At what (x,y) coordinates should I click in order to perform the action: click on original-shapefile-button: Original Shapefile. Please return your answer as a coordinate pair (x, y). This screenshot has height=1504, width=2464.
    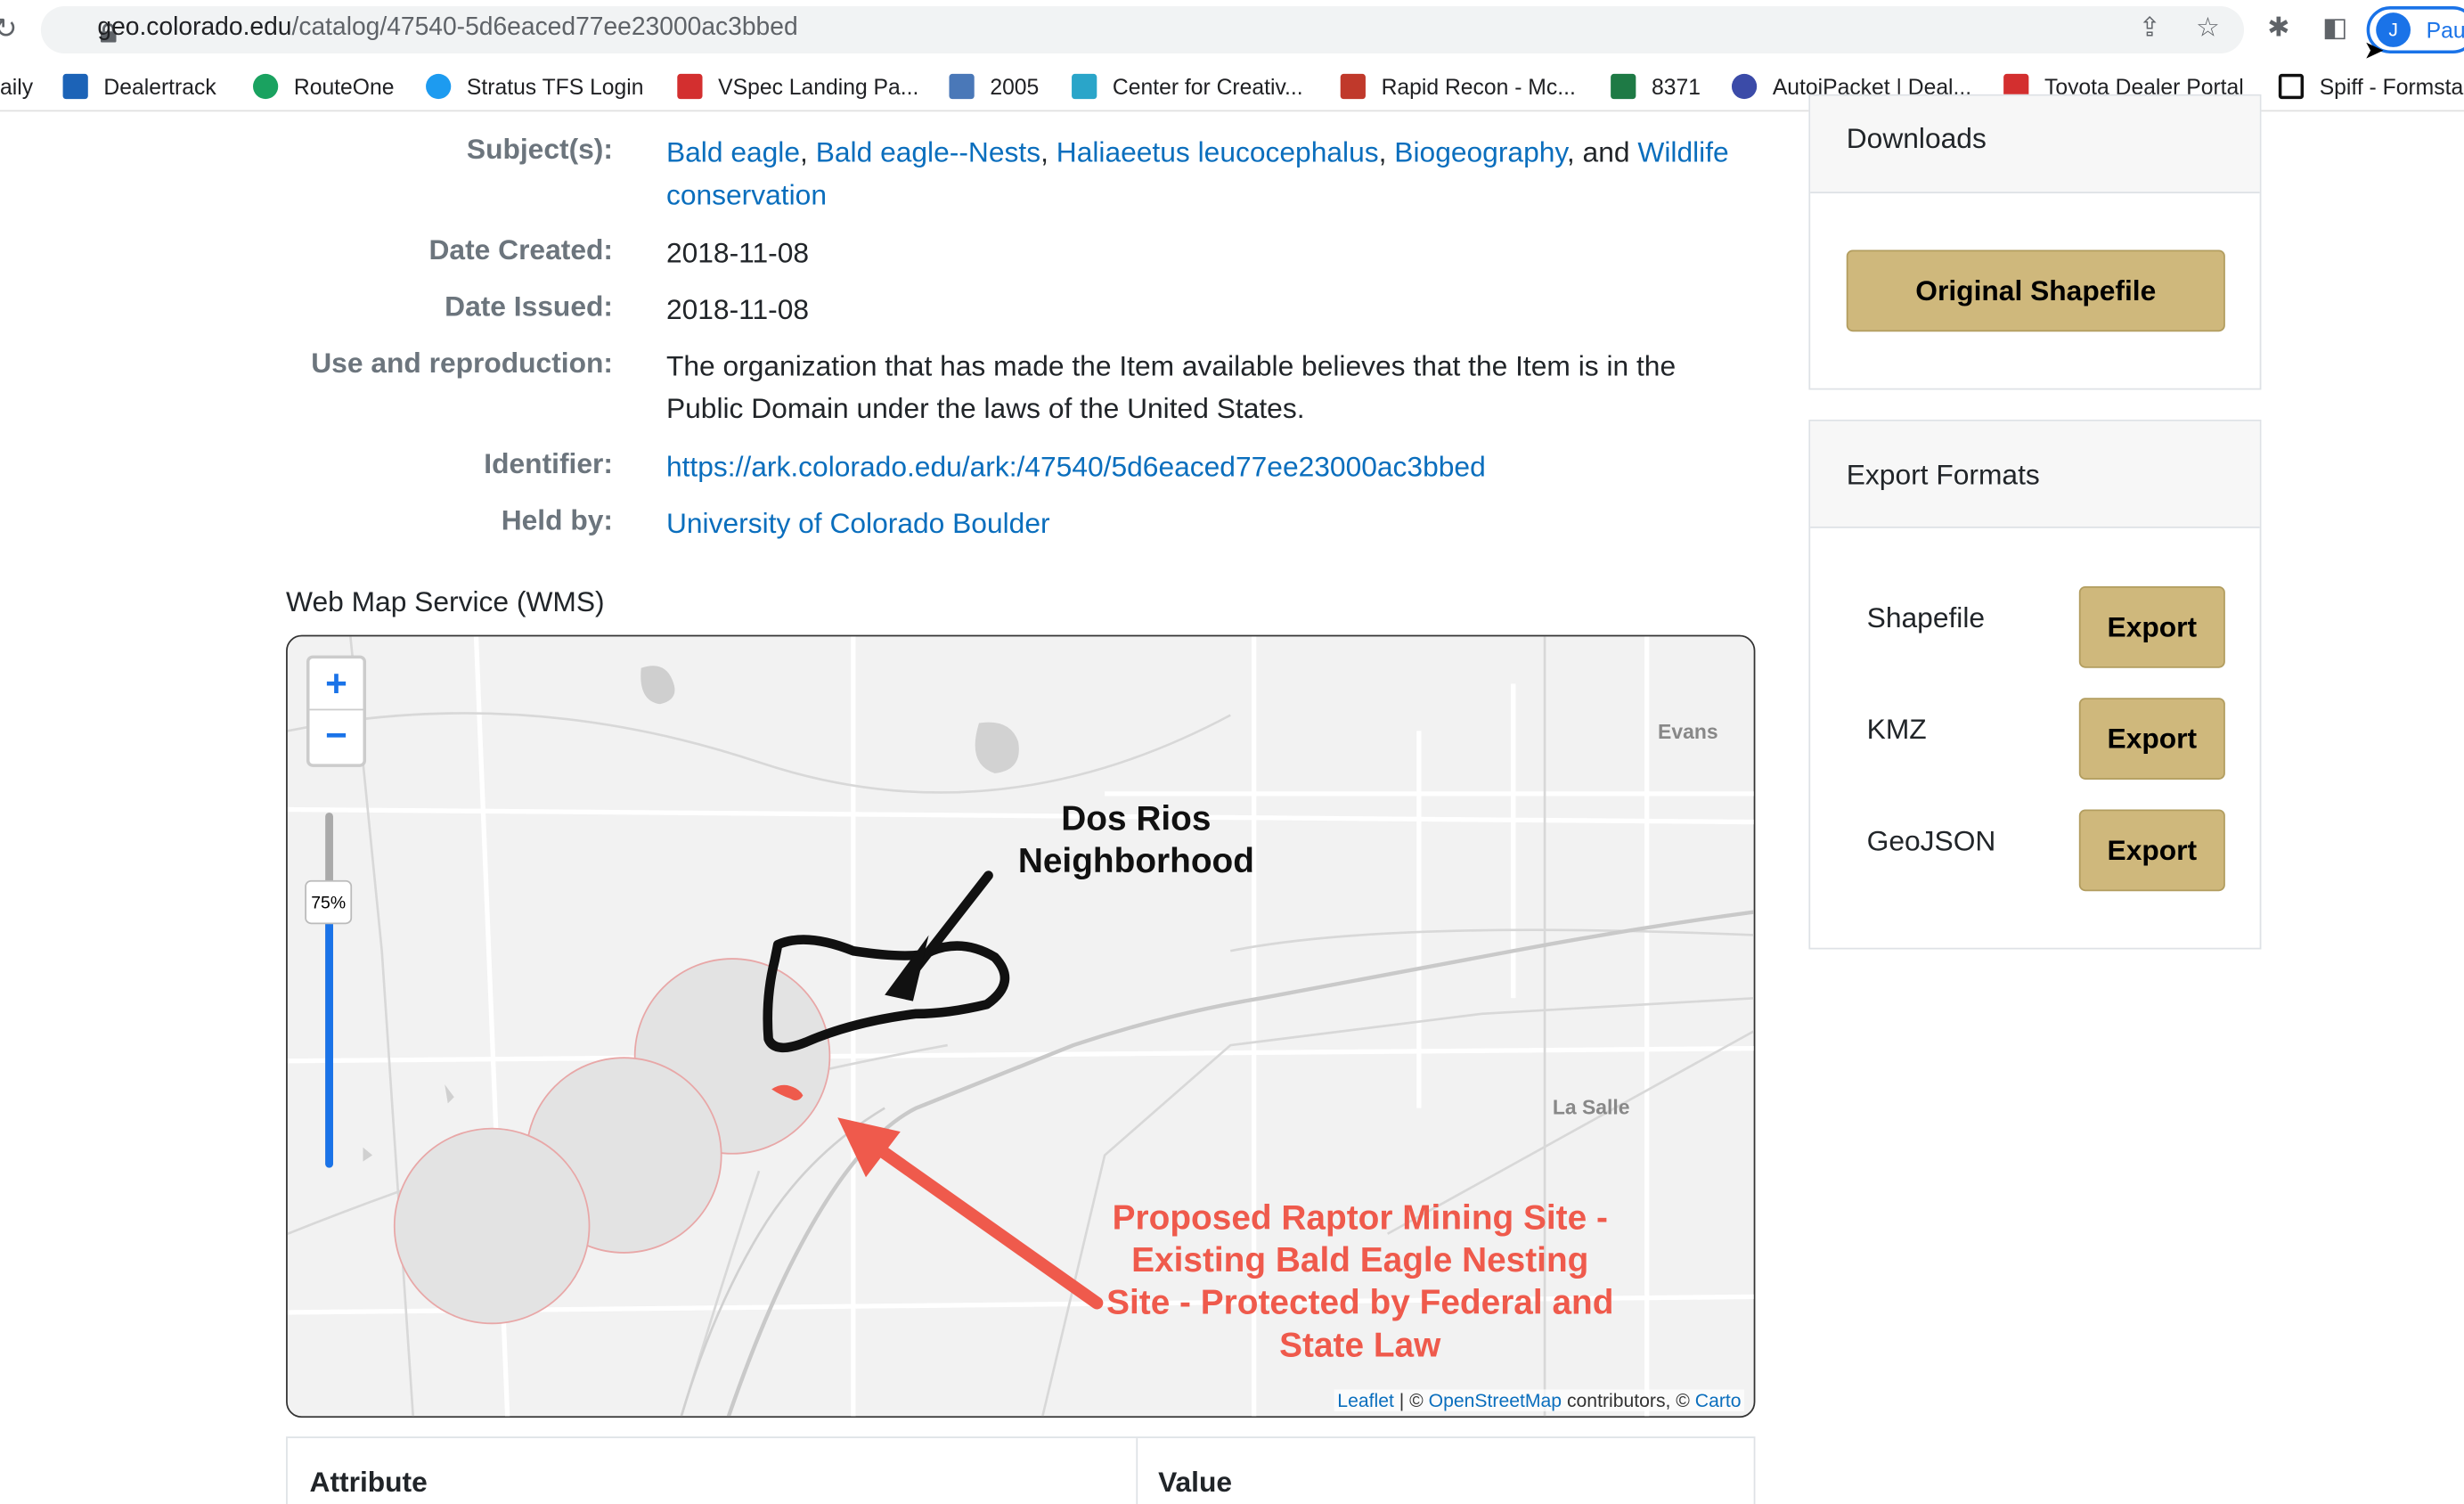
    Looking at the image, I should click on (2035, 290).